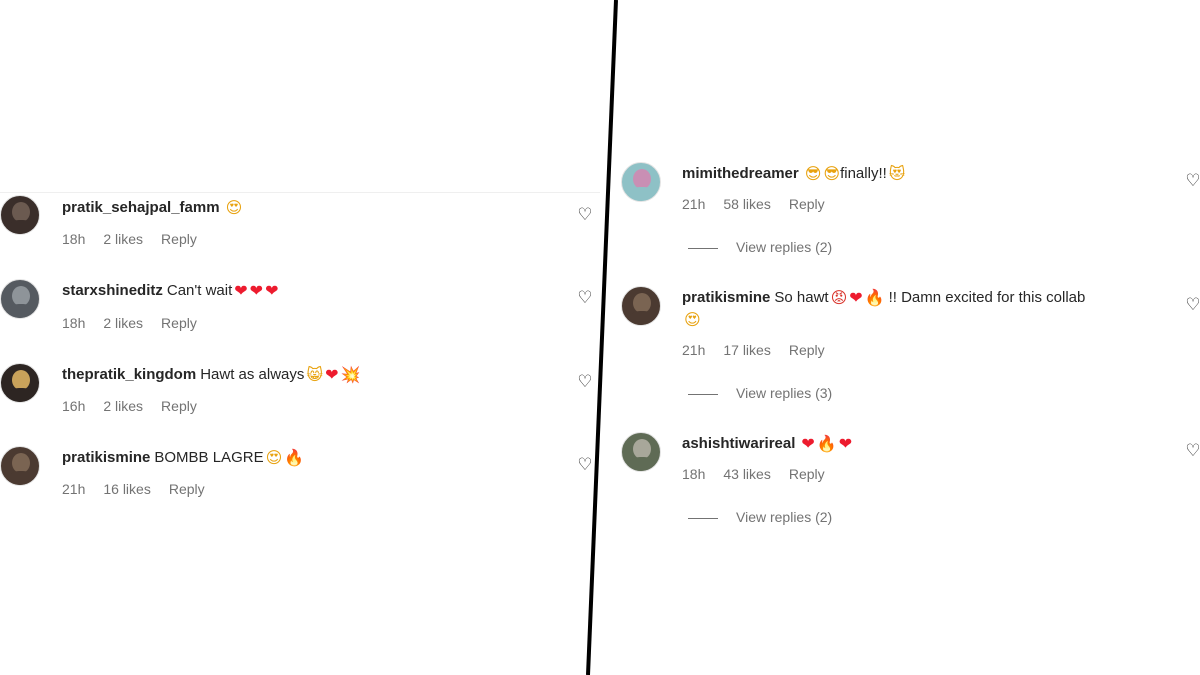 The height and width of the screenshot is (675, 1200). I want to click on comment-time: 16h, so click(73, 406).